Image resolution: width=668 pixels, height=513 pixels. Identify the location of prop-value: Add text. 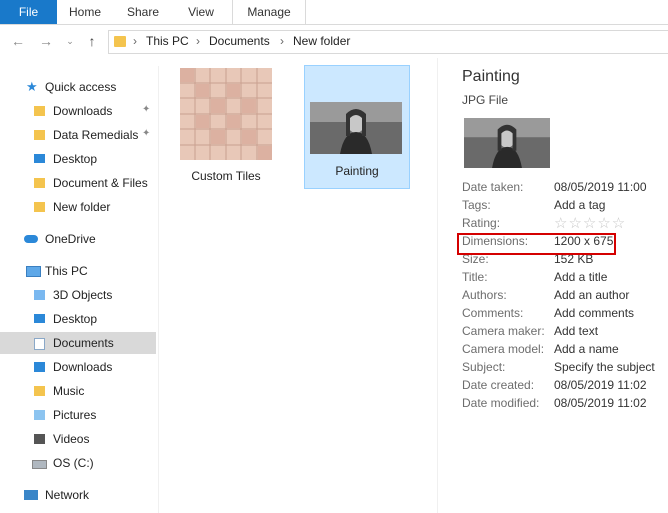
(576, 331).